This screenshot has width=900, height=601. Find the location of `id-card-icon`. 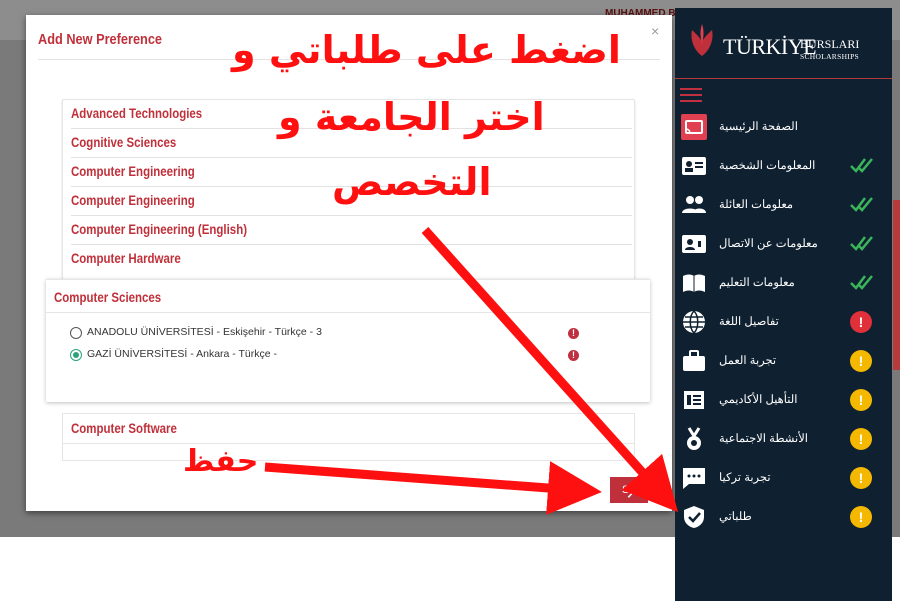

id-card-icon is located at coordinates (694, 166).